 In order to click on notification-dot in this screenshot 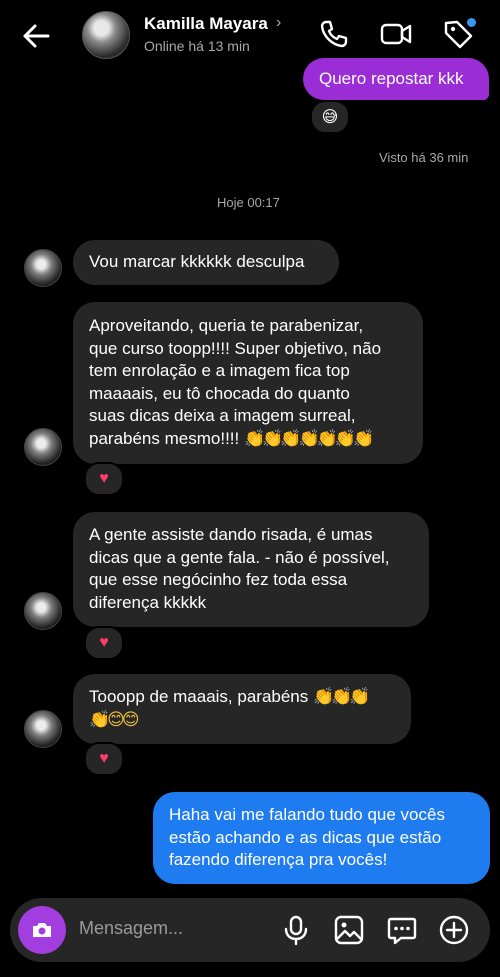, I will do `click(471, 22)`.